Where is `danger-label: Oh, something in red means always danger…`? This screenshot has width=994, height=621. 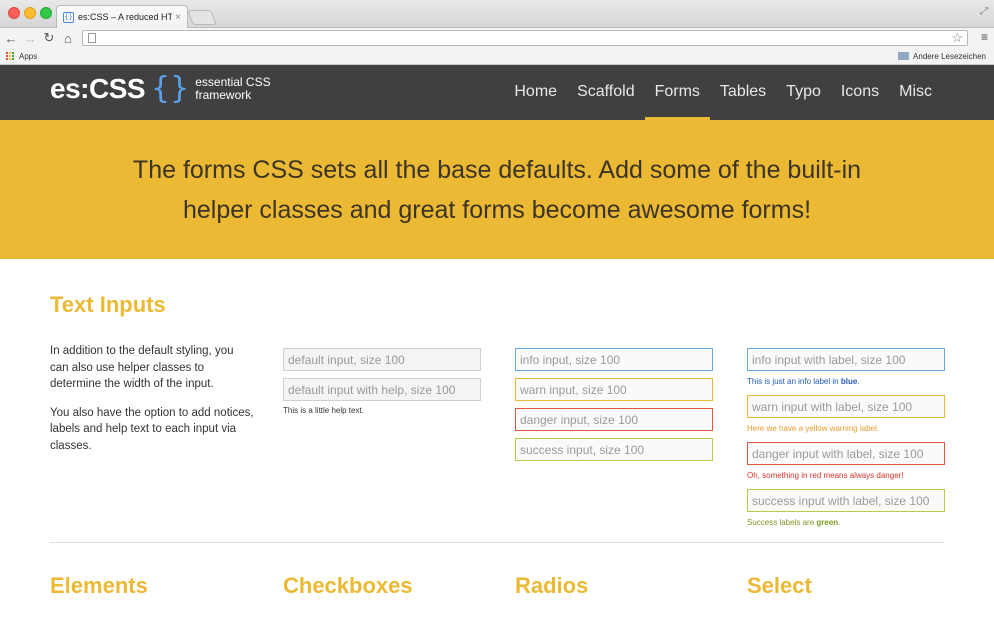
danger-label: Oh, something in red means always danger… is located at coordinates (825, 475).